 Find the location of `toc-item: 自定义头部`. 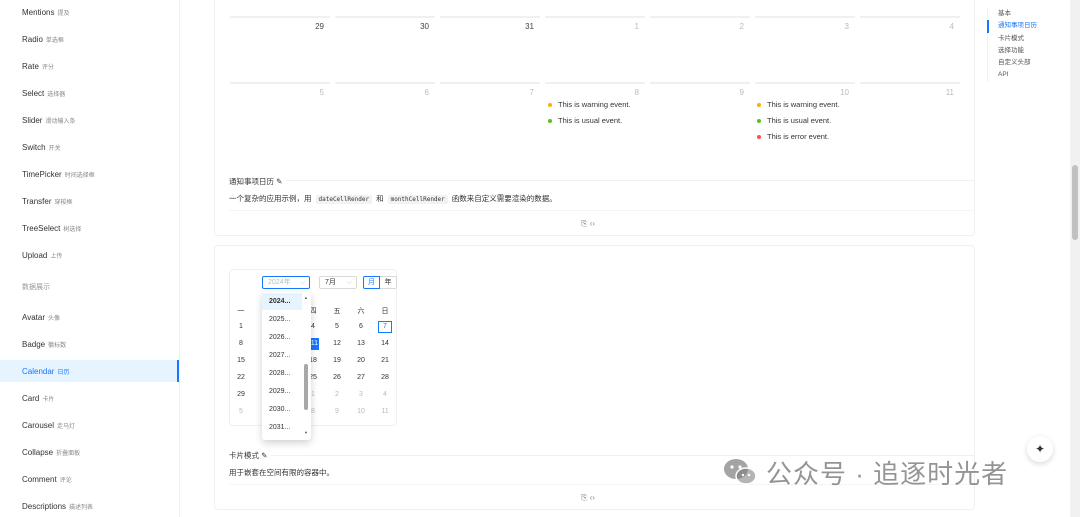

toc-item: 自定义头部 is located at coordinates (1022, 63).